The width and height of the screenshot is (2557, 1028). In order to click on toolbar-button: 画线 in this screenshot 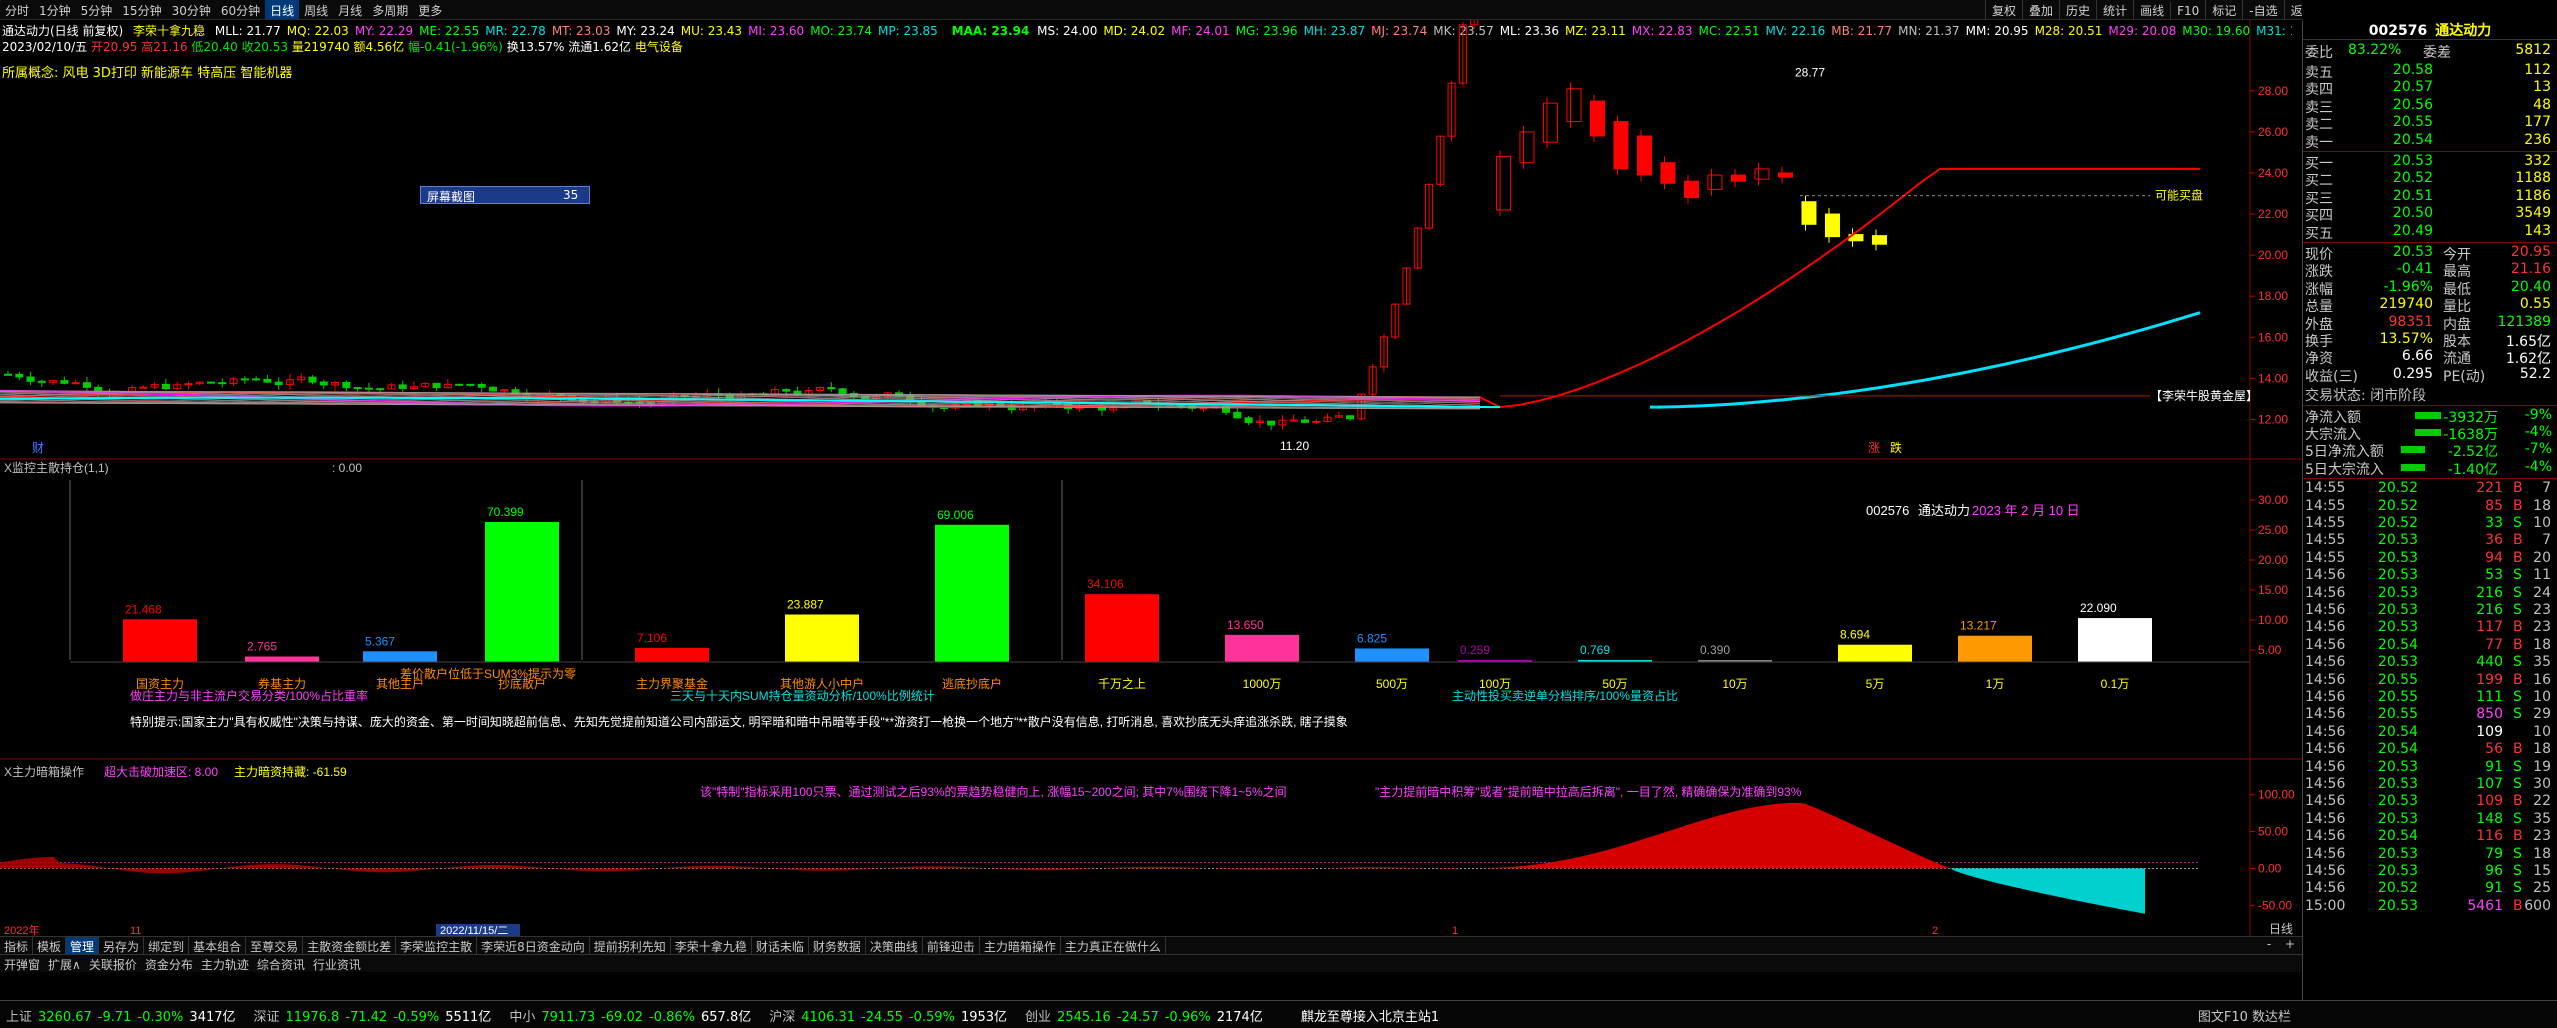, I will do `click(2151, 10)`.